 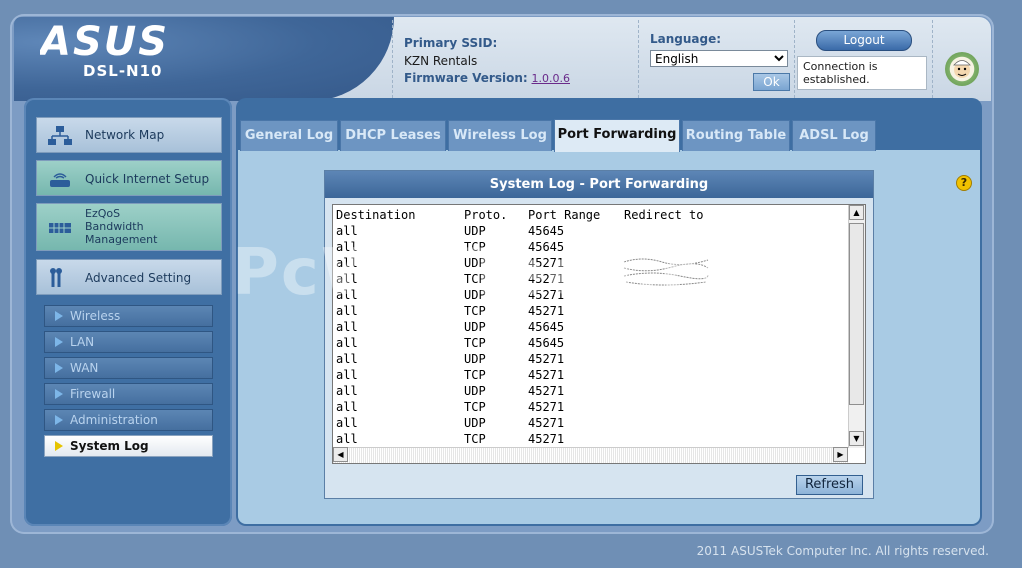 What do you see at coordinates (56, 277) in the screenshot?
I see `wrench-icon` at bounding box center [56, 277].